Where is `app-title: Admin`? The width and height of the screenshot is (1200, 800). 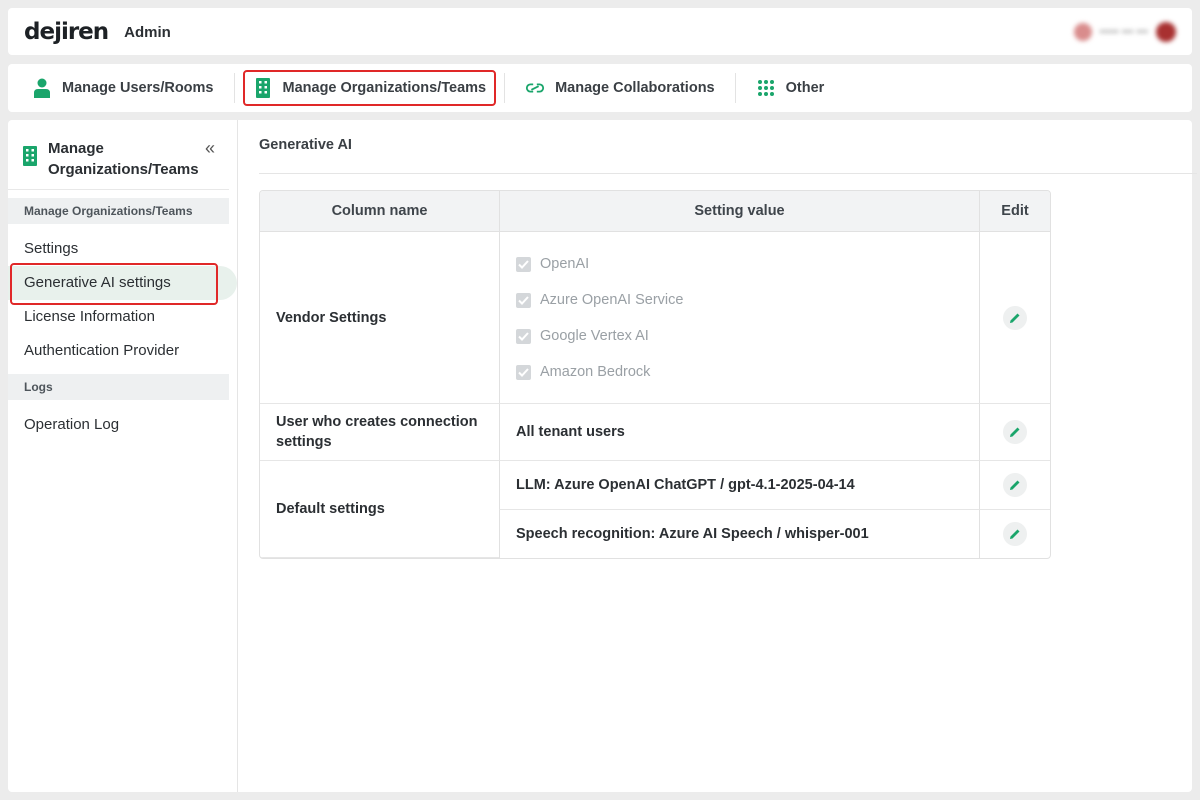 app-title: Admin is located at coordinates (147, 32).